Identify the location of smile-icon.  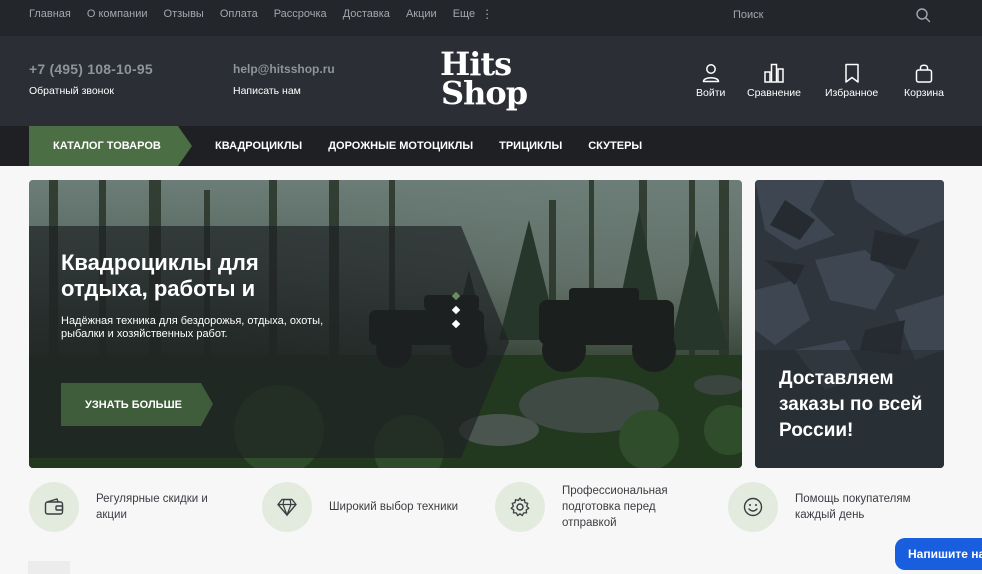
(753, 507).